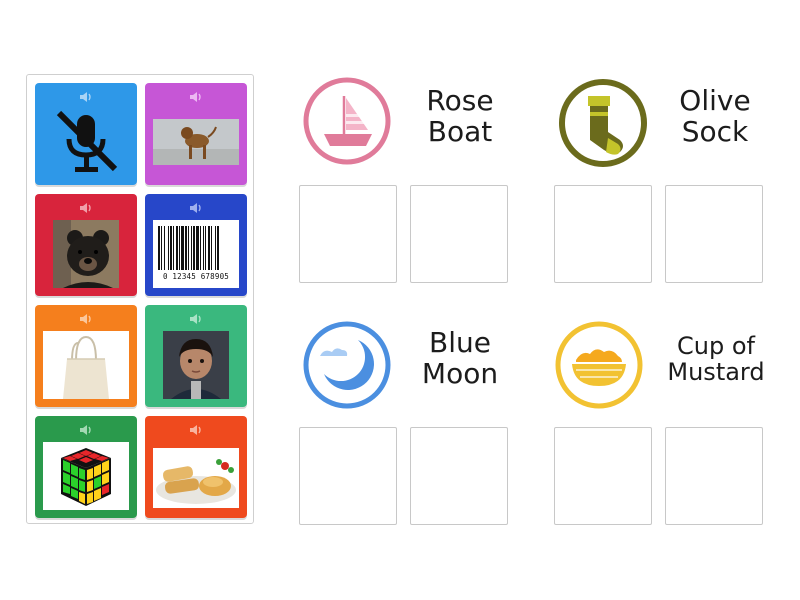 Image resolution: width=800 pixels, height=600 pixels. Describe the element at coordinates (599, 365) in the screenshot. I see `mustard-bowl-icon` at that location.